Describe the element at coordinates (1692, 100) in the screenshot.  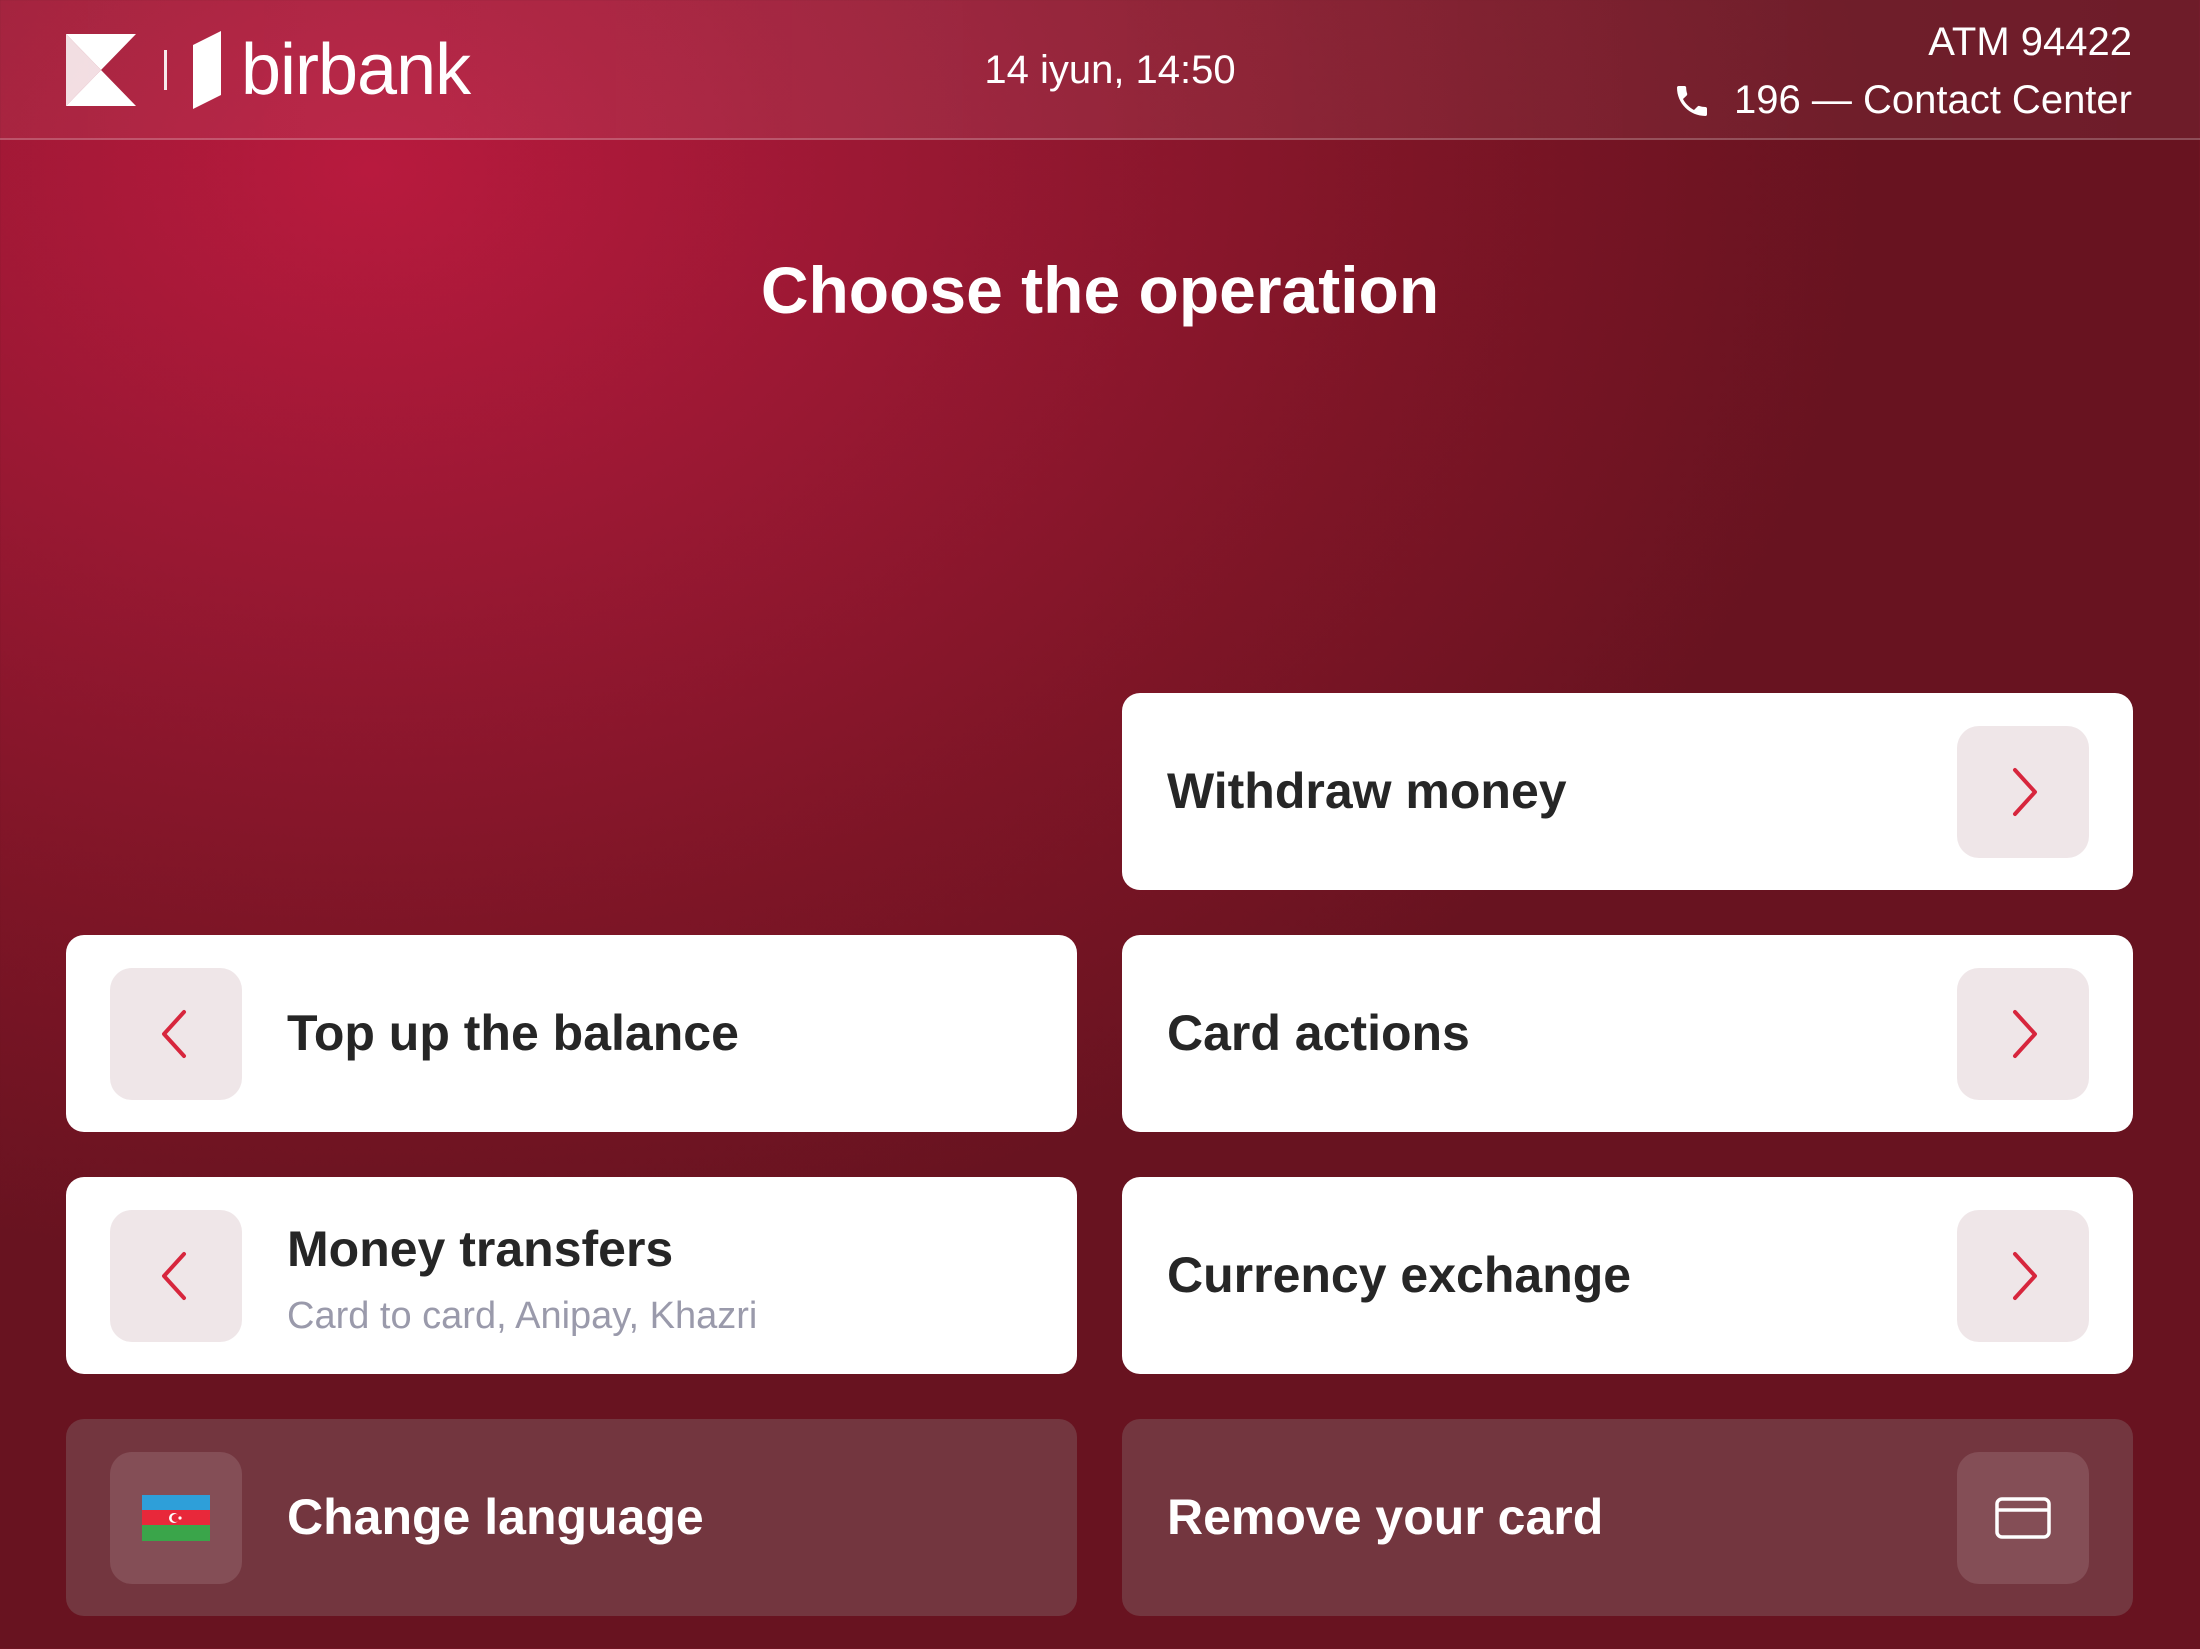
I see `phone-icon` at that location.